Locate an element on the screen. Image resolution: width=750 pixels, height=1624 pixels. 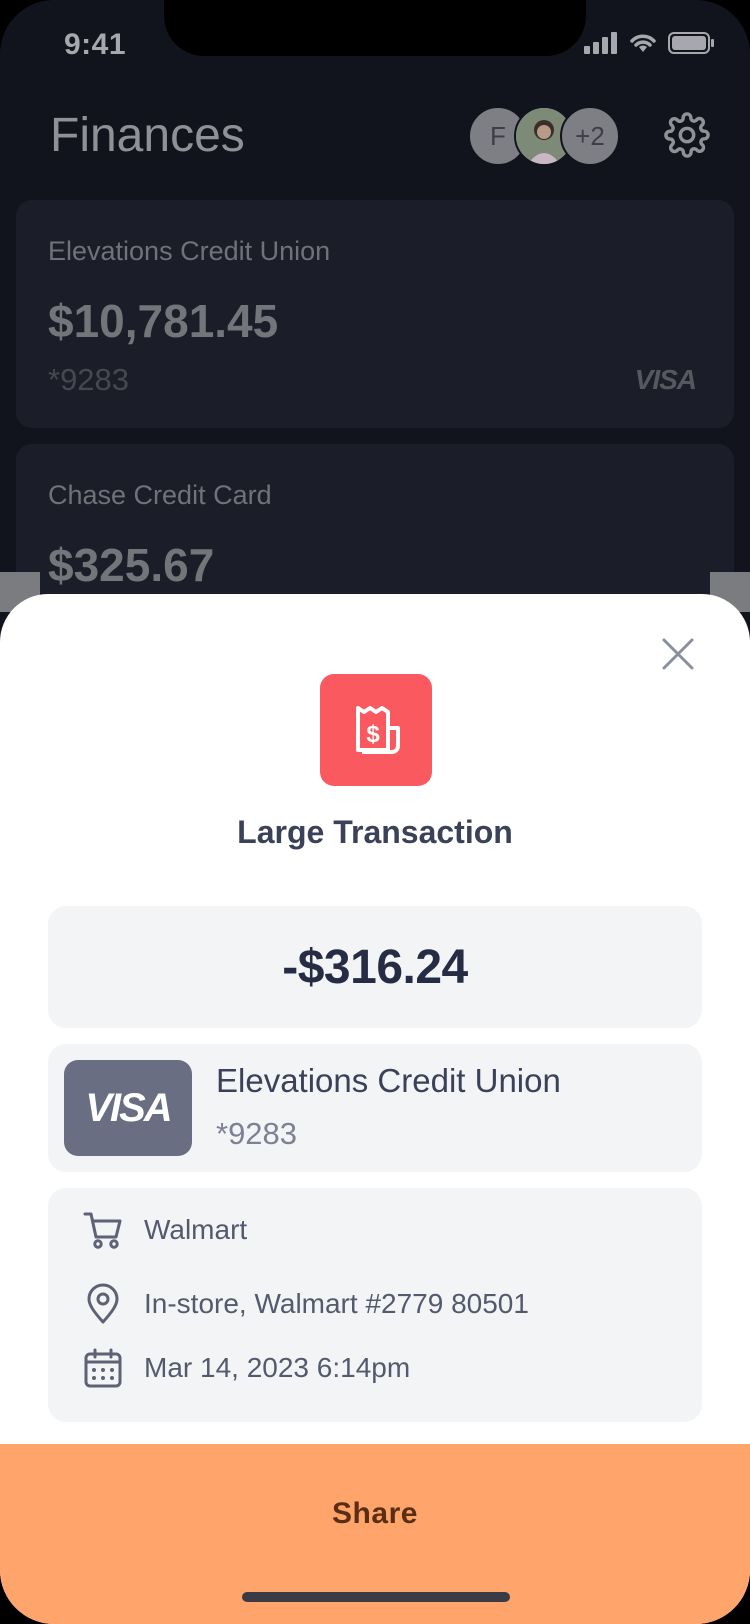
shopping-cart-icon is located at coordinates (103, 1230).